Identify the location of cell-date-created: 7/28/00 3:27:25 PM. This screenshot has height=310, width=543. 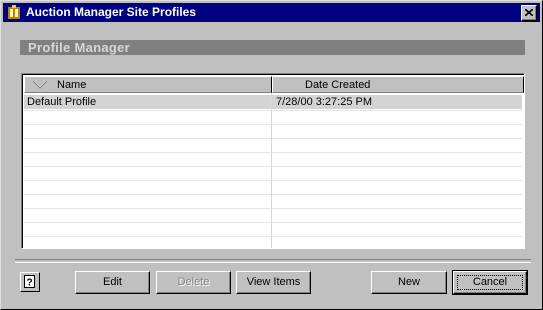
(324, 102).